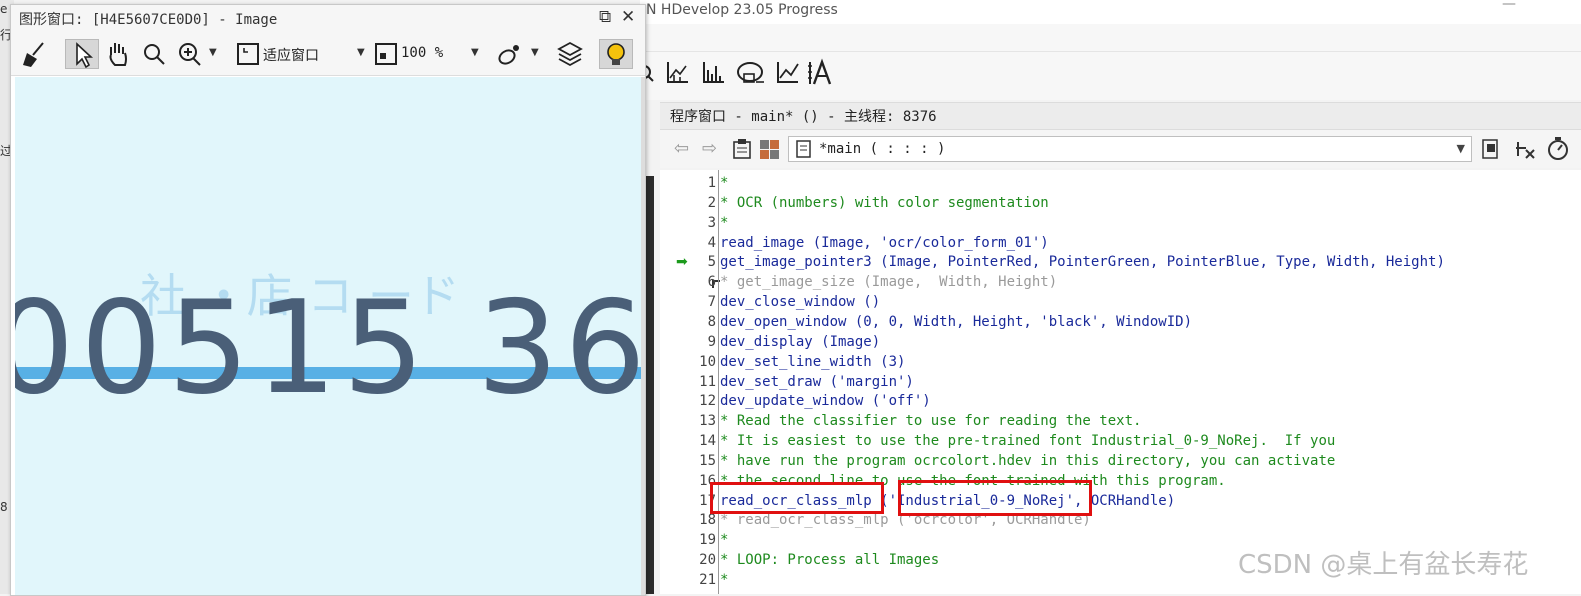 The height and width of the screenshot is (596, 1581). I want to click on zoom-menu-chevron-icon: ▼, so click(213, 52).